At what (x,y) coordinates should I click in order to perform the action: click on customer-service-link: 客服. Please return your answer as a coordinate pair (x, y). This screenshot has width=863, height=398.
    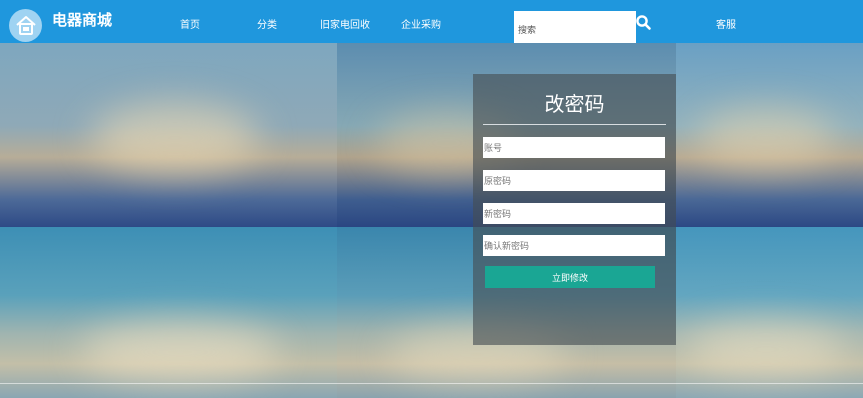
    Looking at the image, I should click on (726, 23).